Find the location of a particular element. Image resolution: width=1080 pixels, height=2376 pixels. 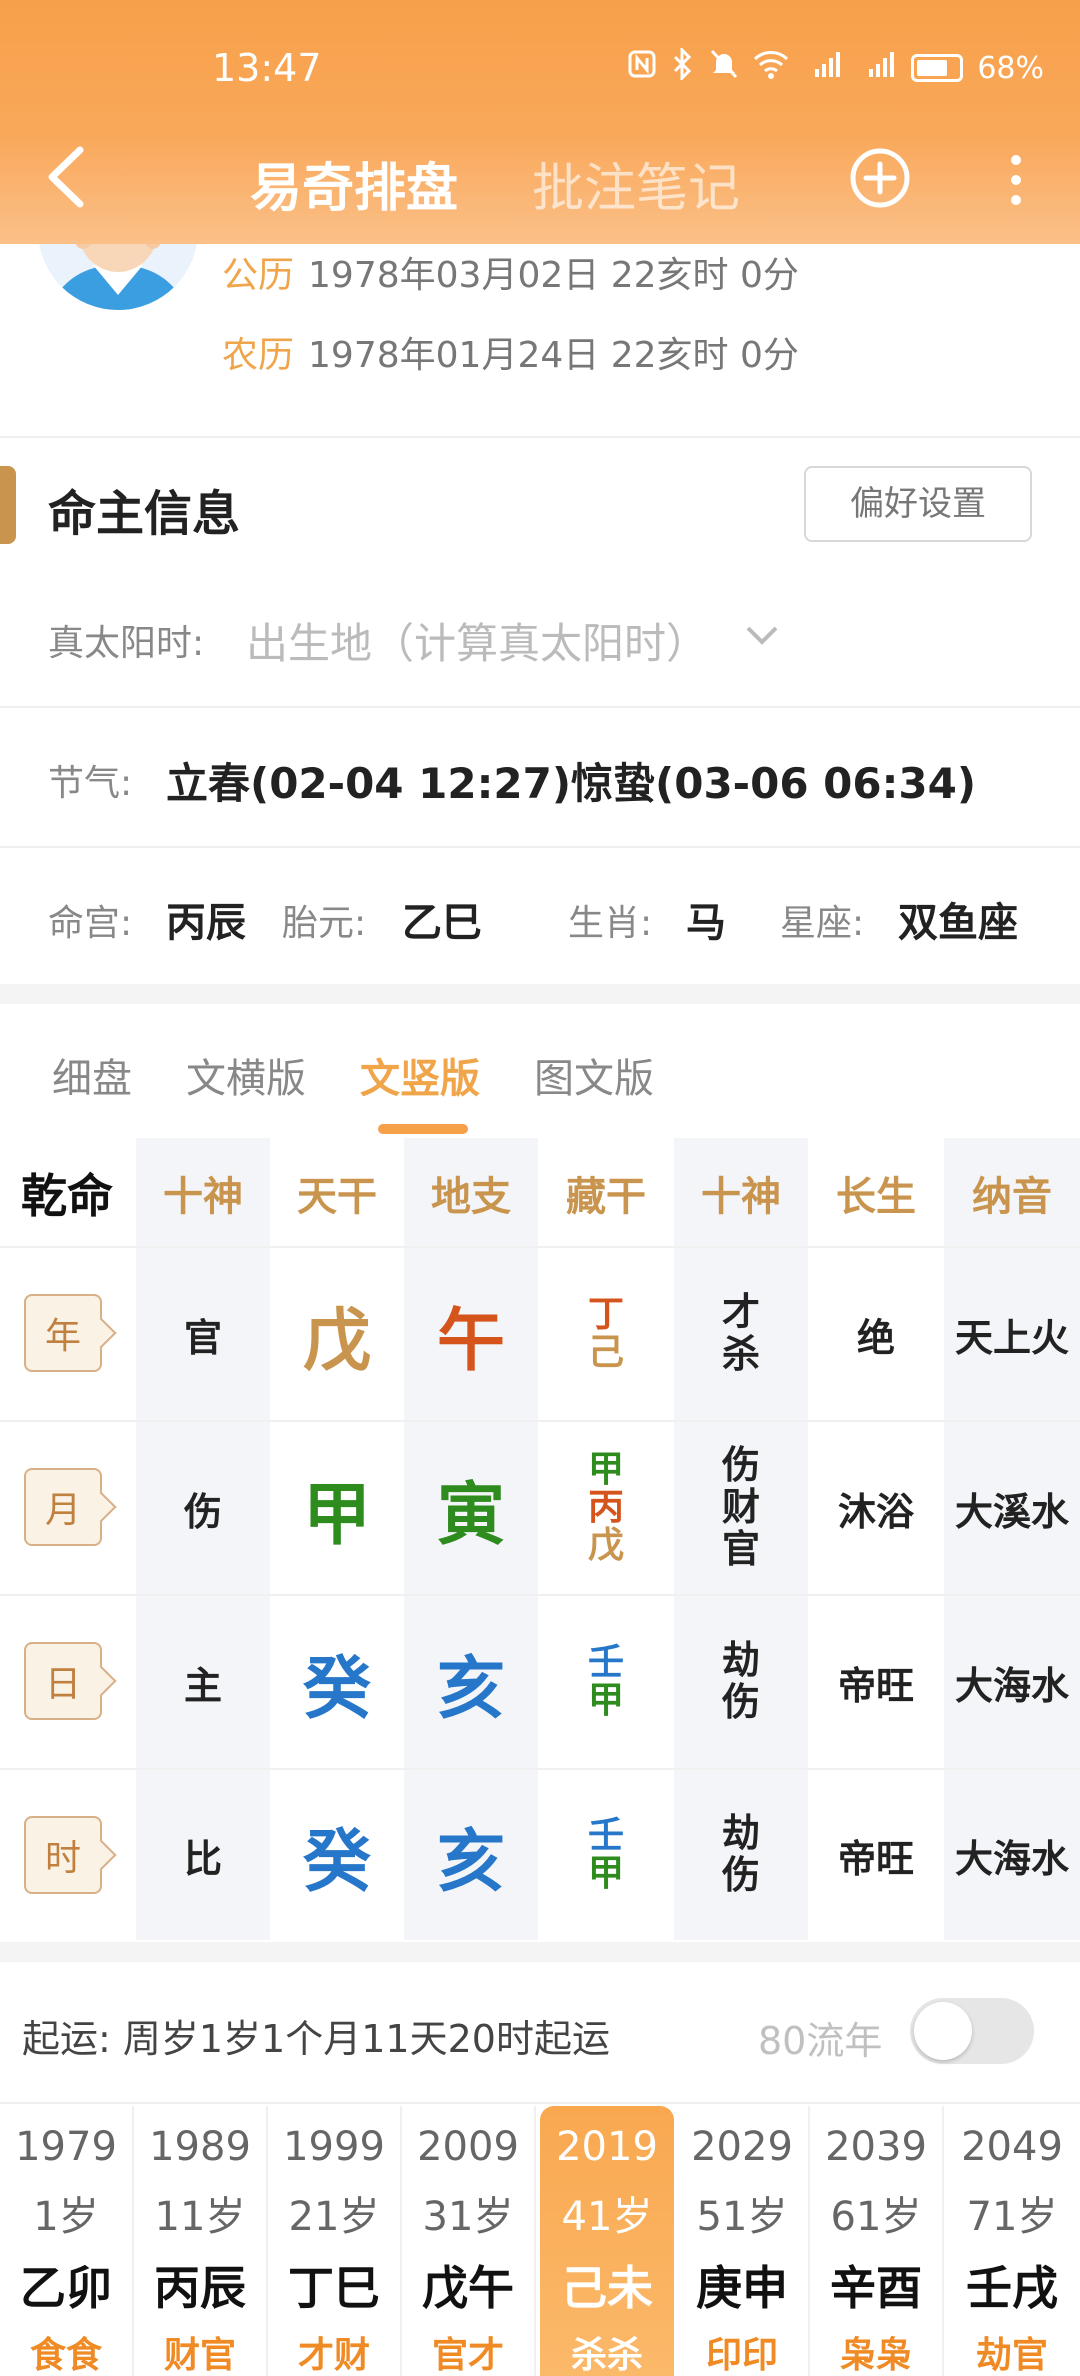

birthplace-selector: 出生地（计算真太阳时） is located at coordinates (477, 640).